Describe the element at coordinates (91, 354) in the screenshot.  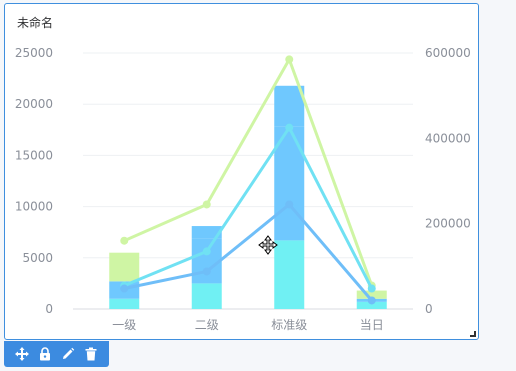
I see `delete-icon` at that location.